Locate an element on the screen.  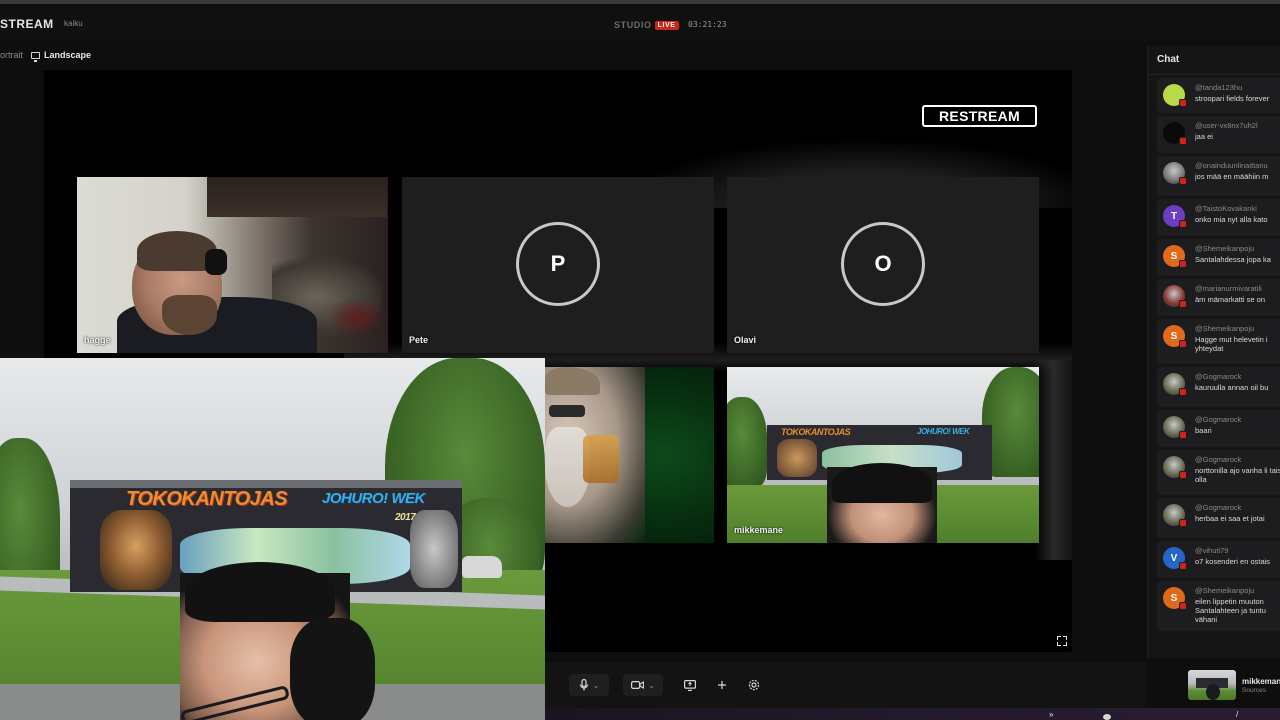
participant-tile-mikkemane: TOKOKANTOJAS JOHURO! WEK mikkemane is located at coordinates (883, 455).